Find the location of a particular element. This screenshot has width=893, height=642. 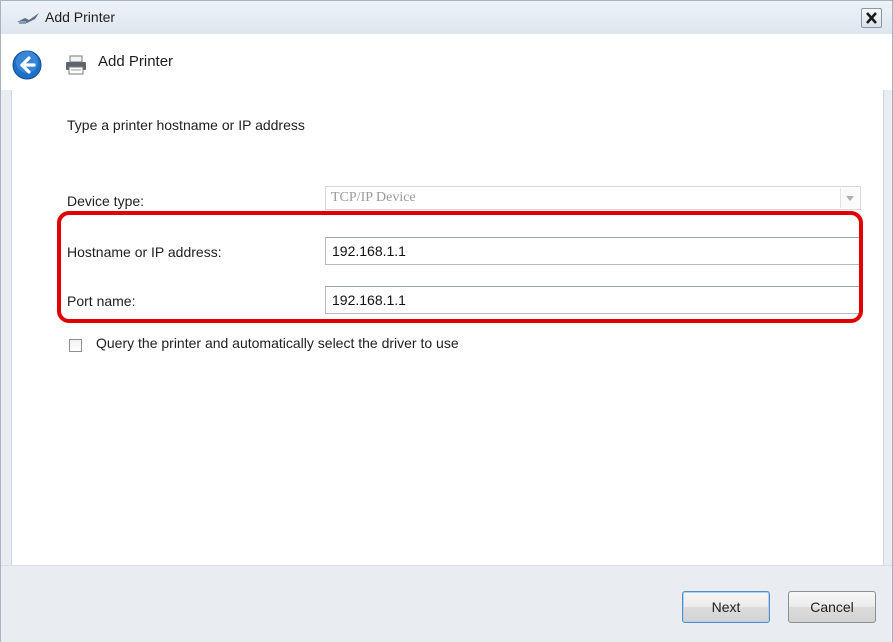

device-type-value: TCP/IP Device is located at coordinates (373, 197).